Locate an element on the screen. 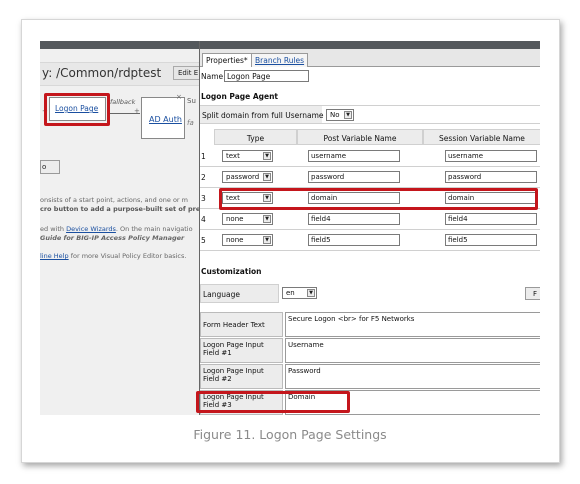 Image resolution: width=580 pixels, height=484 pixels. form-header-input: Secure Logon <br> for F5 Networks is located at coordinates (412, 324).